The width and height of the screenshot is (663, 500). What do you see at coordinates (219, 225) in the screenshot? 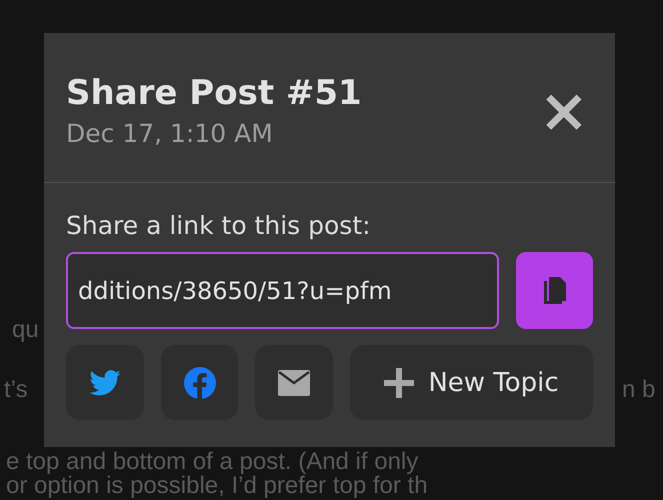
I see `share-label: Share a link to this post:` at bounding box center [219, 225].